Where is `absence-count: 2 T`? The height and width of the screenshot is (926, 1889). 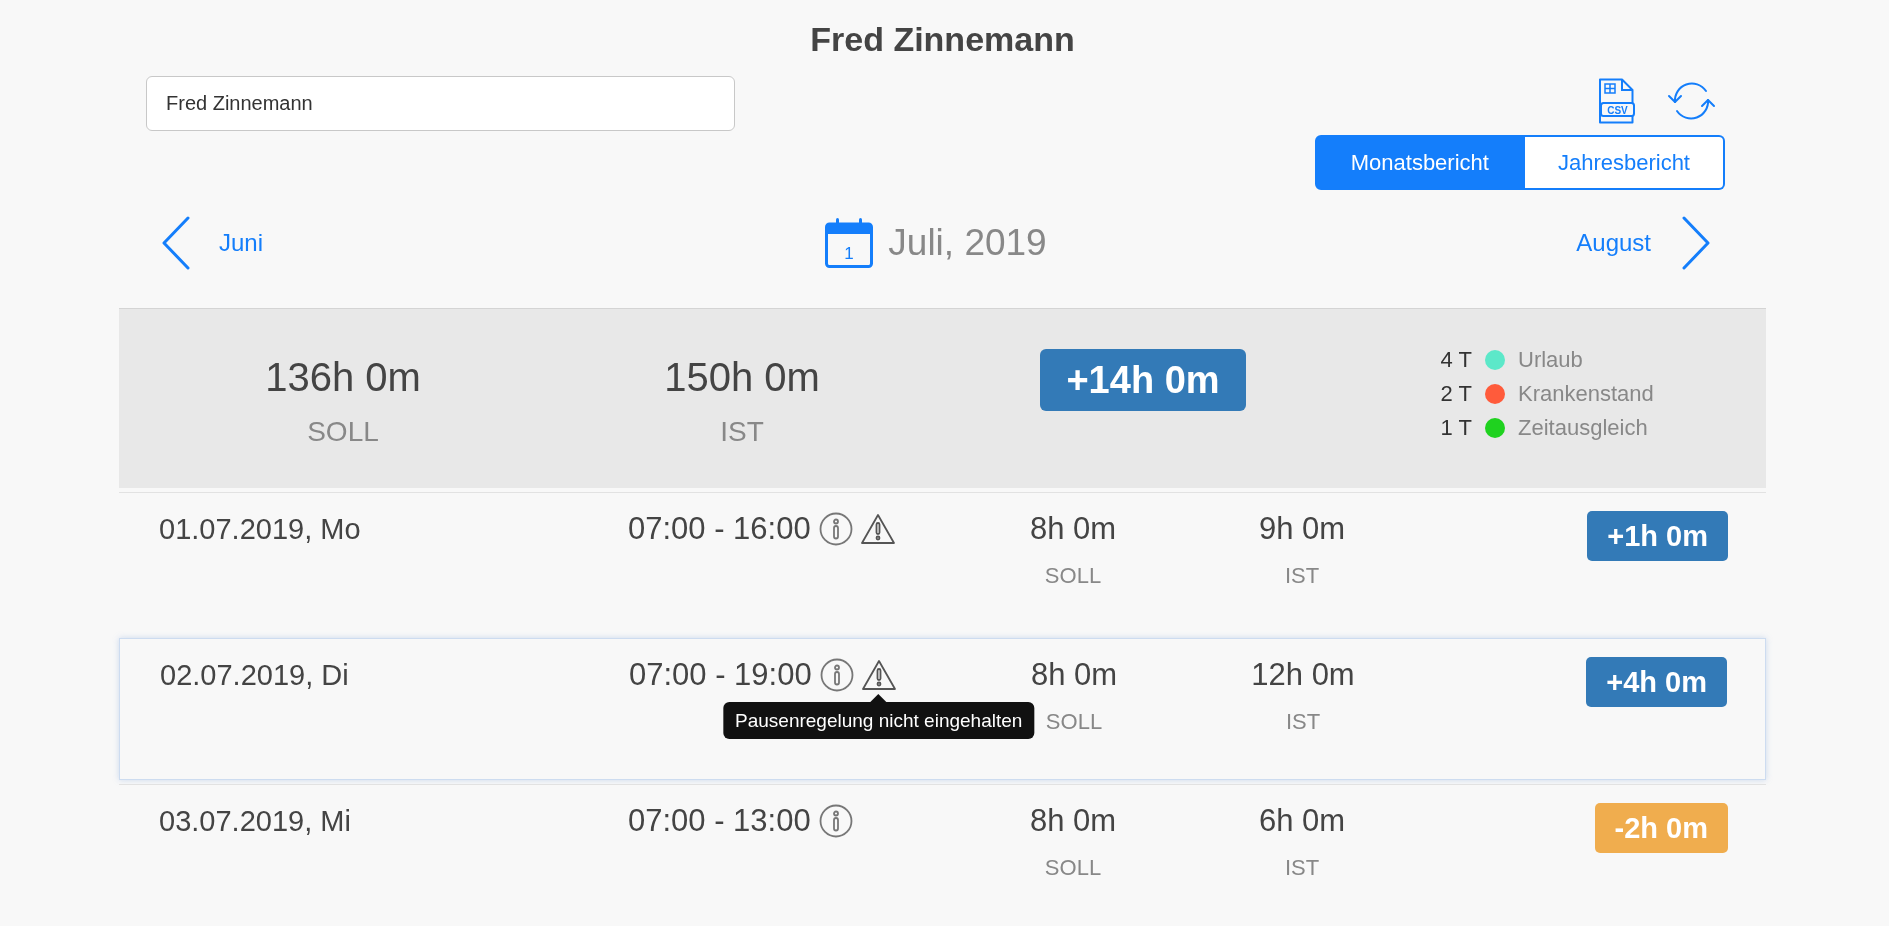 absence-count: 2 T is located at coordinates (1455, 394).